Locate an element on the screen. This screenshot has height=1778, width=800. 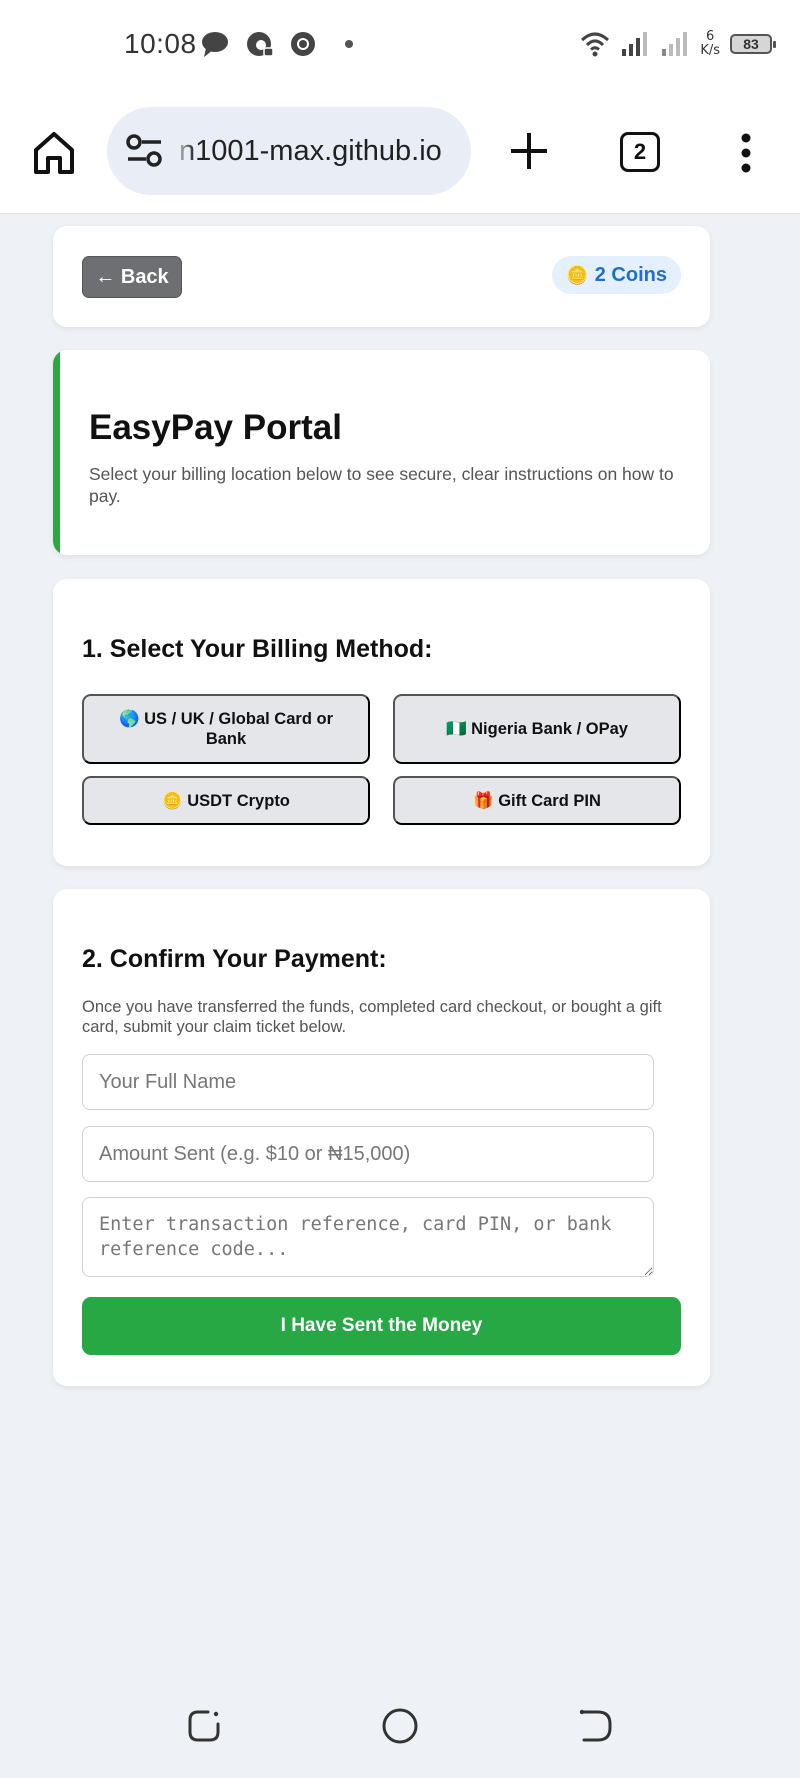
back-icon is located at coordinates (596, 1726).